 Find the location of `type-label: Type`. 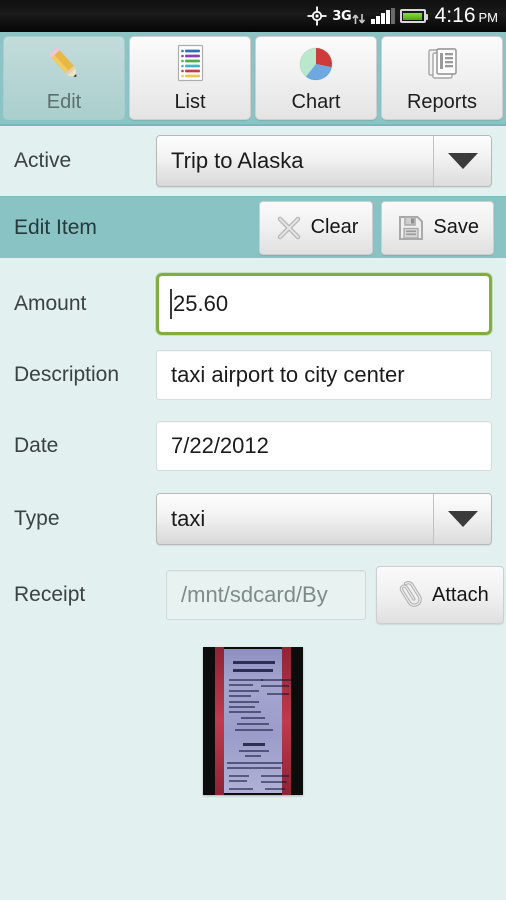

type-label: Type is located at coordinates (37, 518).